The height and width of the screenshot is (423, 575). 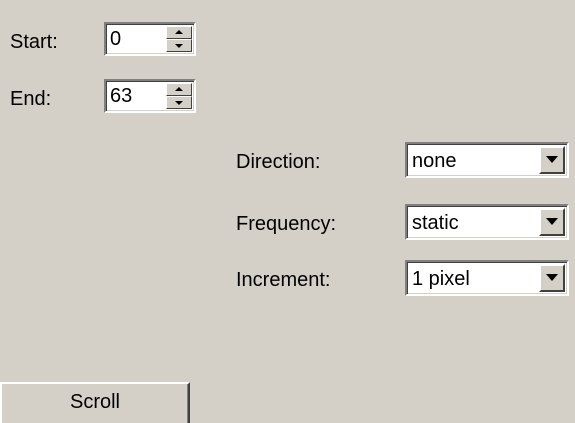 I want to click on scroll-button: Scroll, so click(x=95, y=402).